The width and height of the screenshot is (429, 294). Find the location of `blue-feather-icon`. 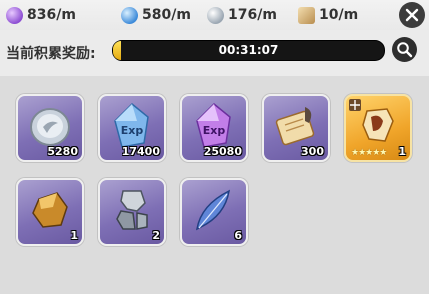

blue-feather-icon is located at coordinates (213, 210).